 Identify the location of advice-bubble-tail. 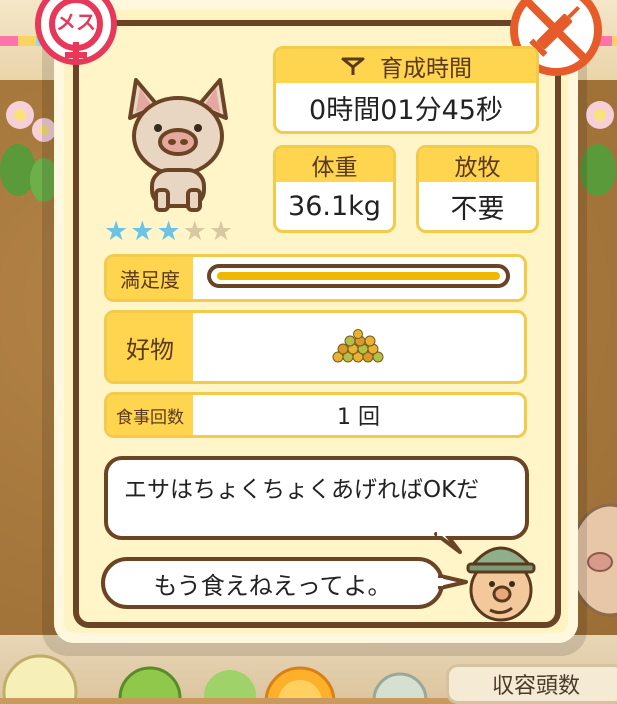
(448, 544).